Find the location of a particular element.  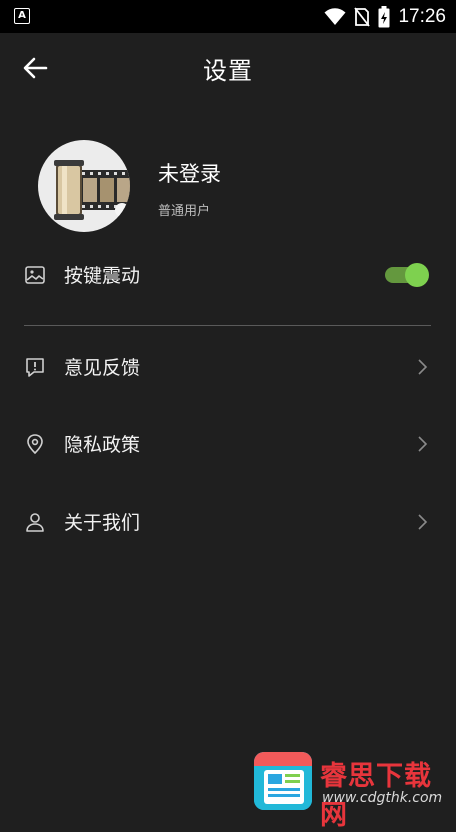

about-label: 关于我们 is located at coordinates (102, 523).